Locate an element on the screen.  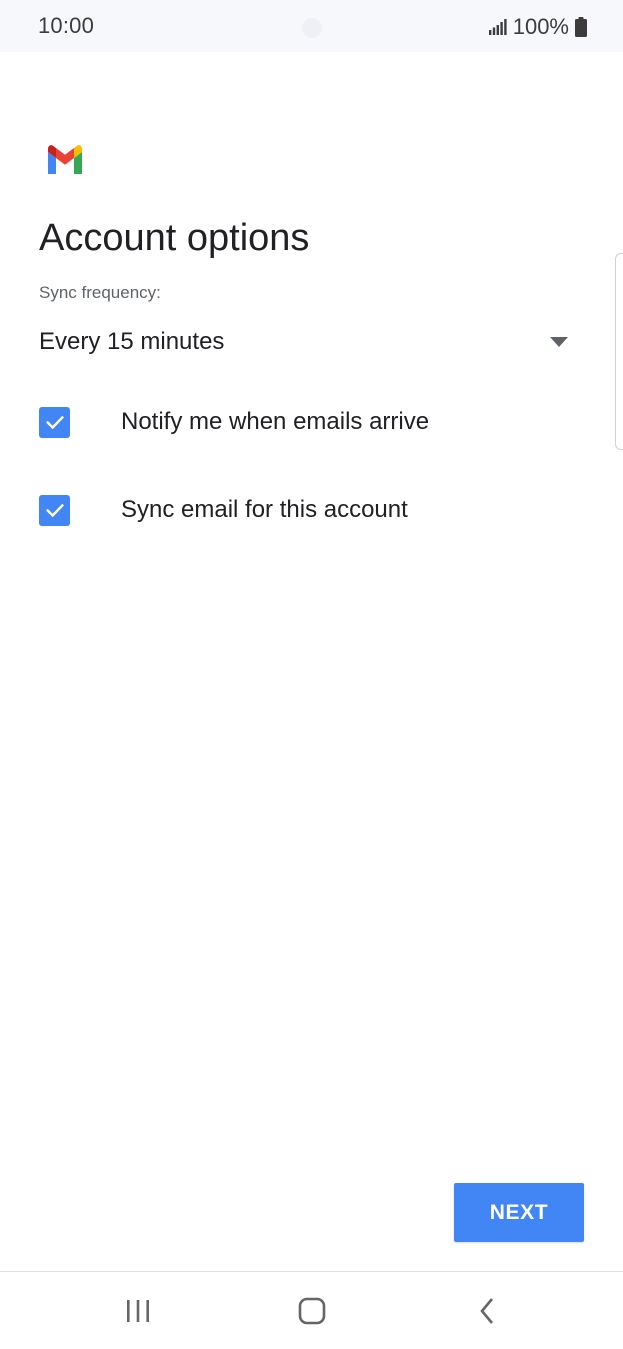
notify-option: Notify me when emails arrive is located at coordinates (309, 422).